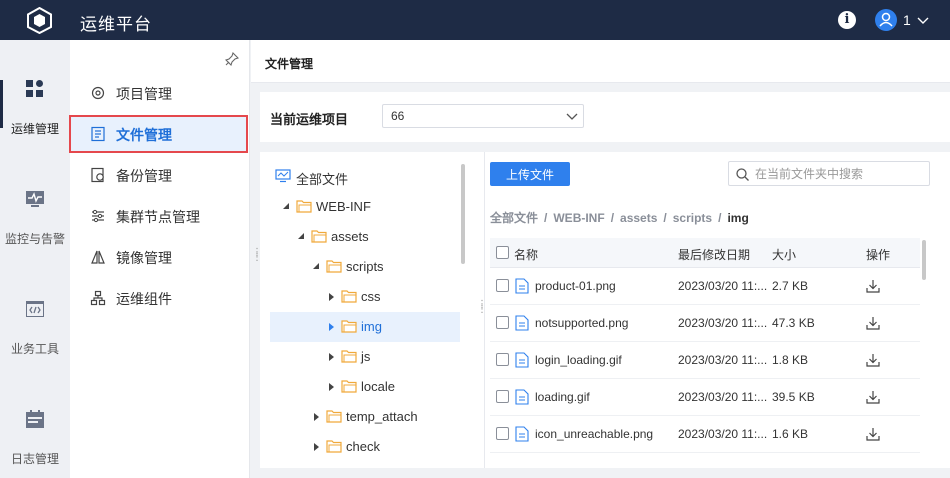 This screenshot has height=478, width=950. Describe the element at coordinates (605, 360) in the screenshot. I see `file-name: login_loading.gif` at that location.